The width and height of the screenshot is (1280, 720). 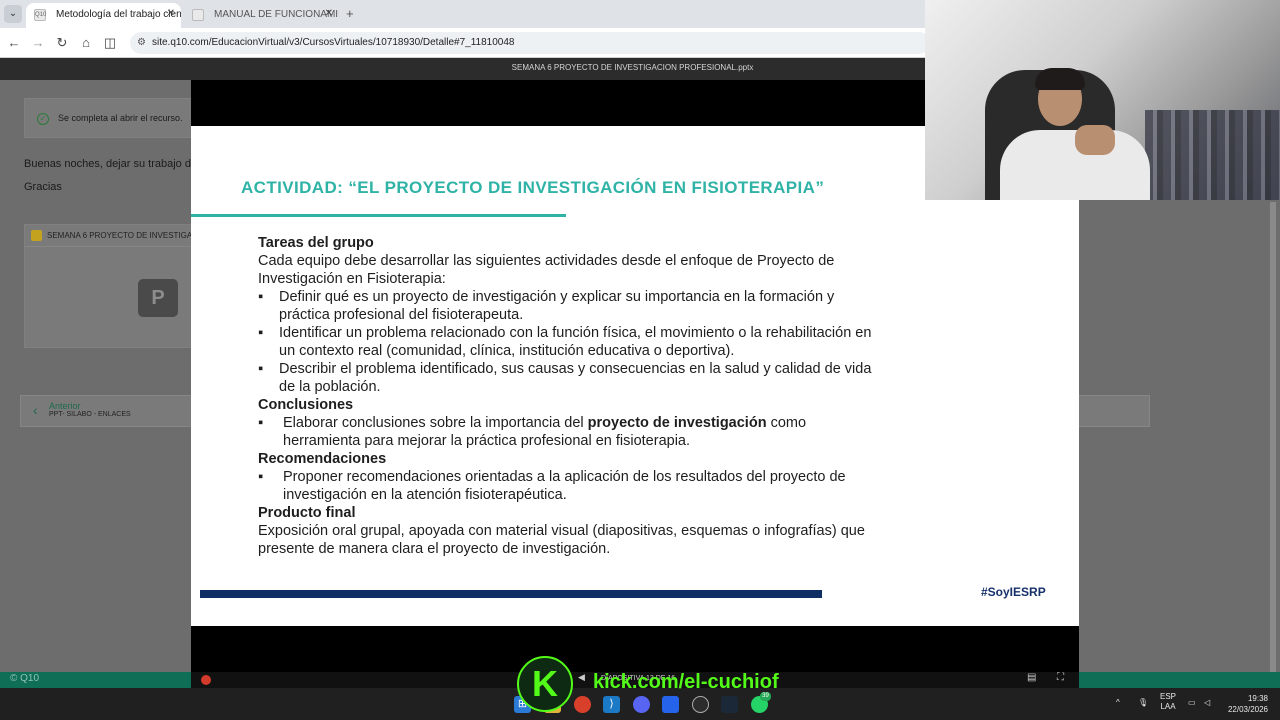 I want to click on webcam-background, so click(x=1212, y=155).